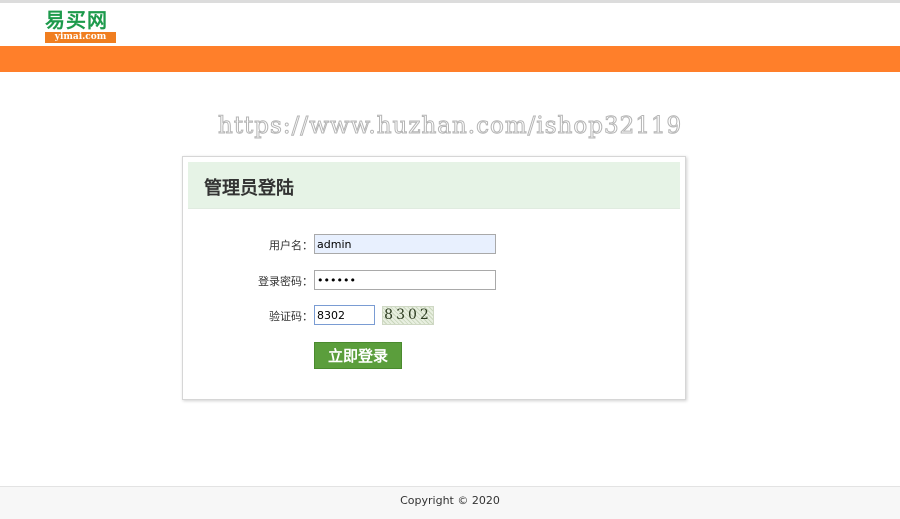 The image size is (900, 519). I want to click on captcha-label: 验证码：, so click(291, 316).